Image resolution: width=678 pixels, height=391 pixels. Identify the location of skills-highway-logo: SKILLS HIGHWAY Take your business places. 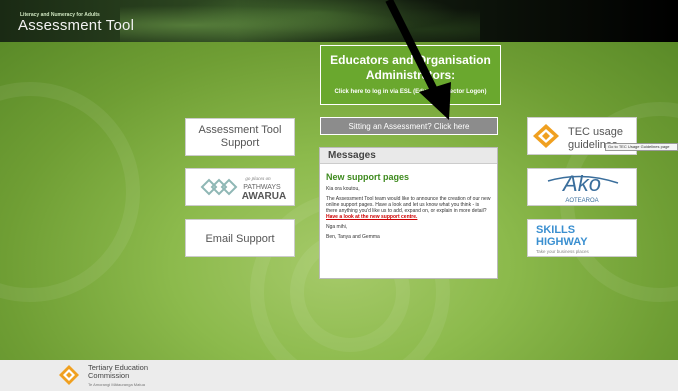
(563, 239).